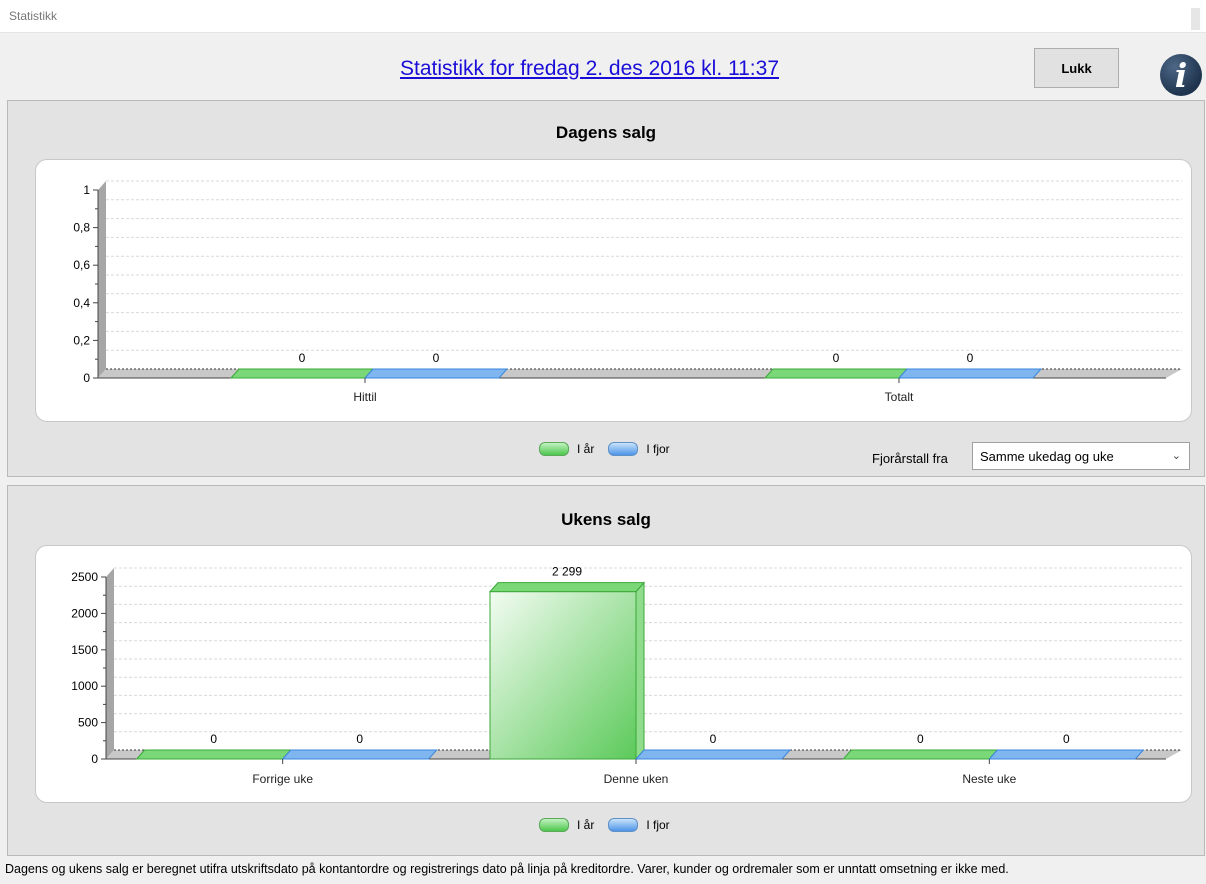  Describe the element at coordinates (81, 303) in the screenshot. I see `y-tick-label: 0,4` at that location.